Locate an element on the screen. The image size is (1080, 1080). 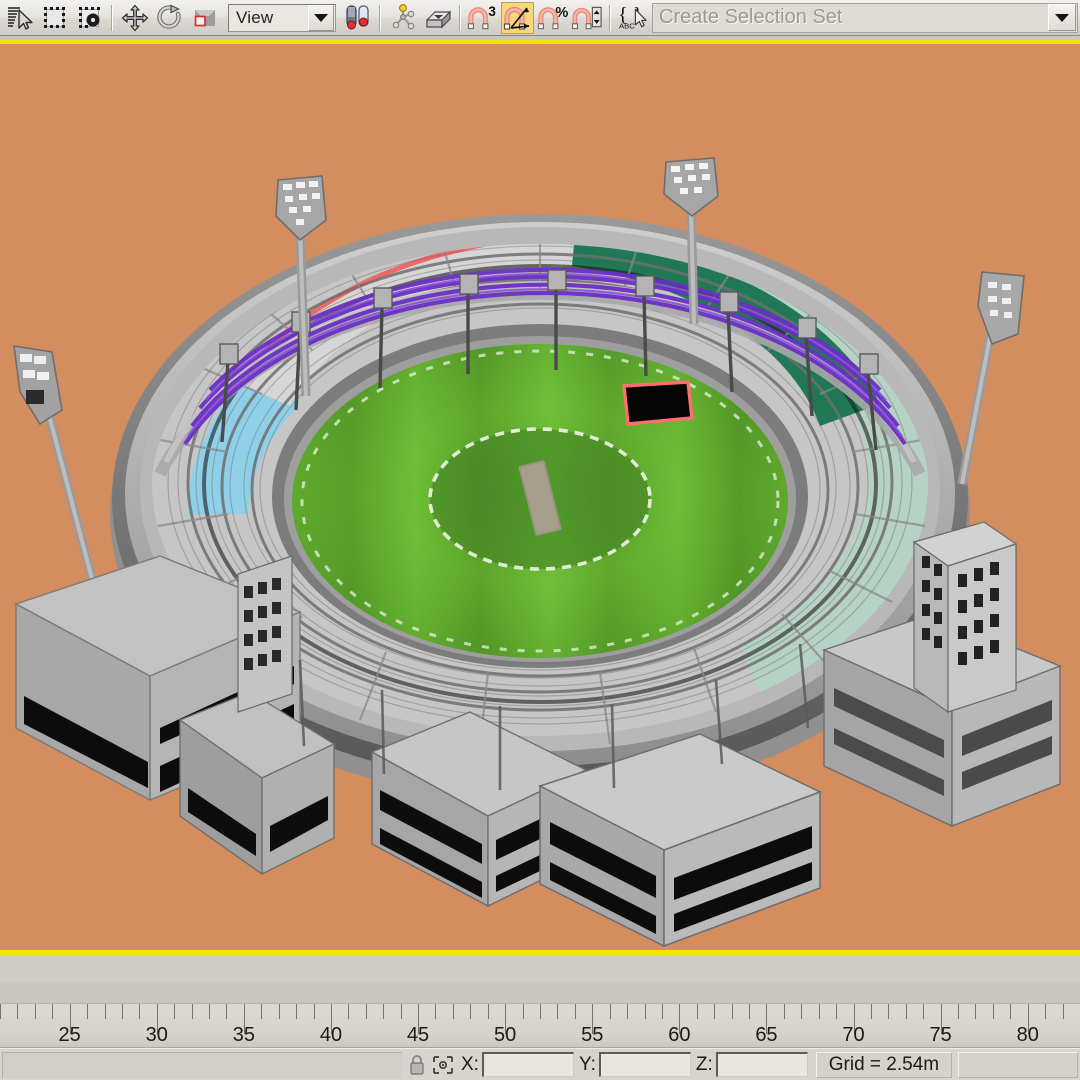
named-selection-sets-button: { } ABC is located at coordinates (632, 18).